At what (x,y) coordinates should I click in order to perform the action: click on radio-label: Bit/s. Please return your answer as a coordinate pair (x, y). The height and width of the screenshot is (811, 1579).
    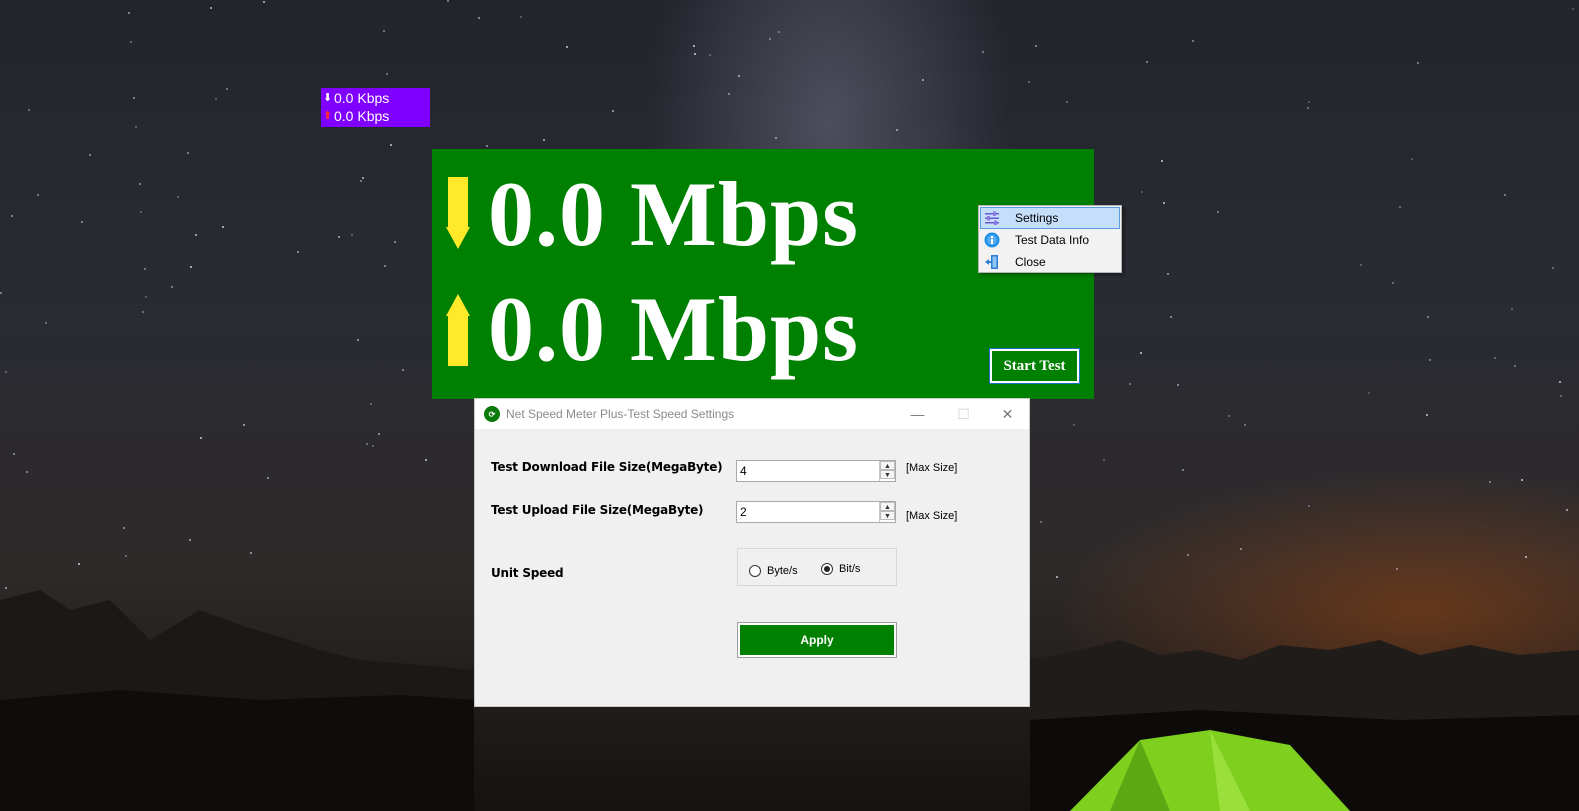
    Looking at the image, I should click on (850, 569).